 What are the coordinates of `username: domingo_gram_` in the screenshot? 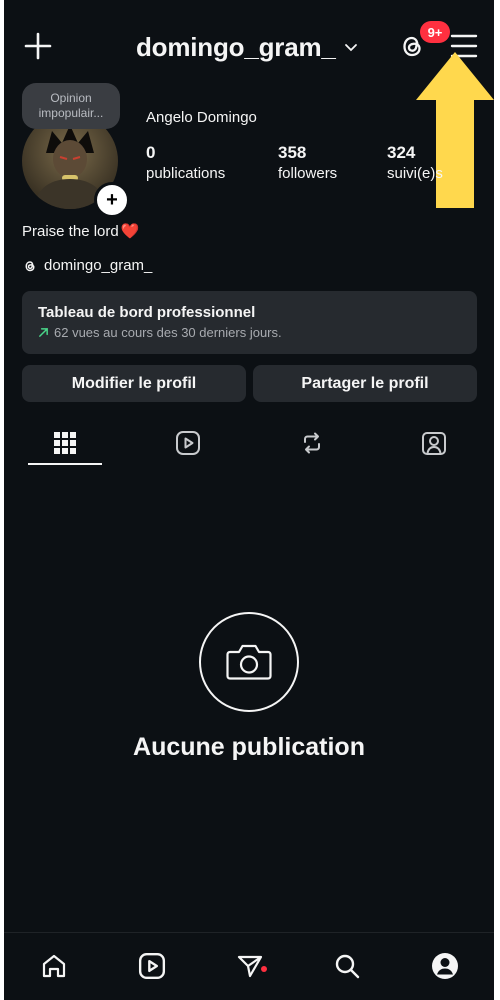 It's located at (236, 46).